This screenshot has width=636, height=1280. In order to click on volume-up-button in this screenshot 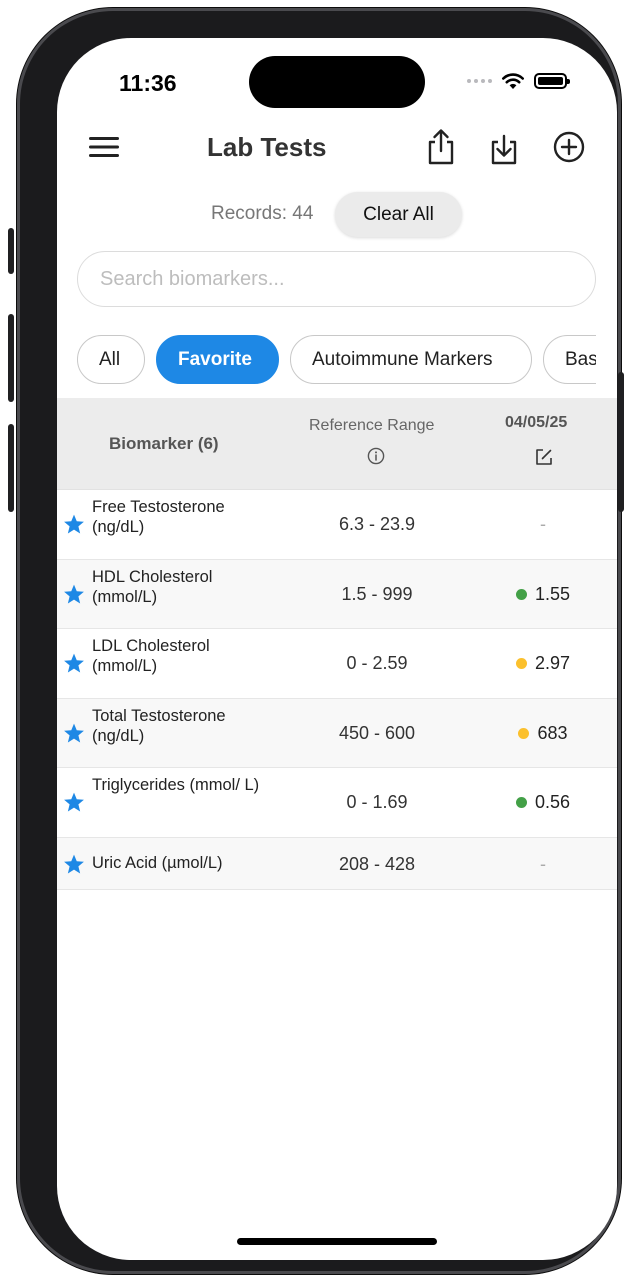, I will do `click(11, 358)`.